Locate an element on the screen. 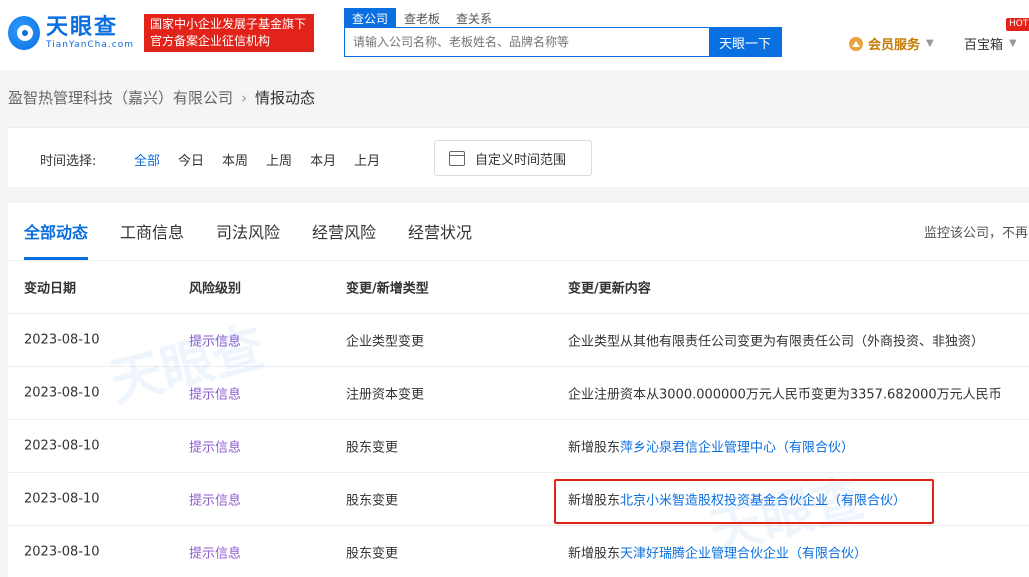  category-tabs: 全部动态 工商信息 司法风险 经营风险 经营状况 监控该公司，不再 is located at coordinates (518, 232).